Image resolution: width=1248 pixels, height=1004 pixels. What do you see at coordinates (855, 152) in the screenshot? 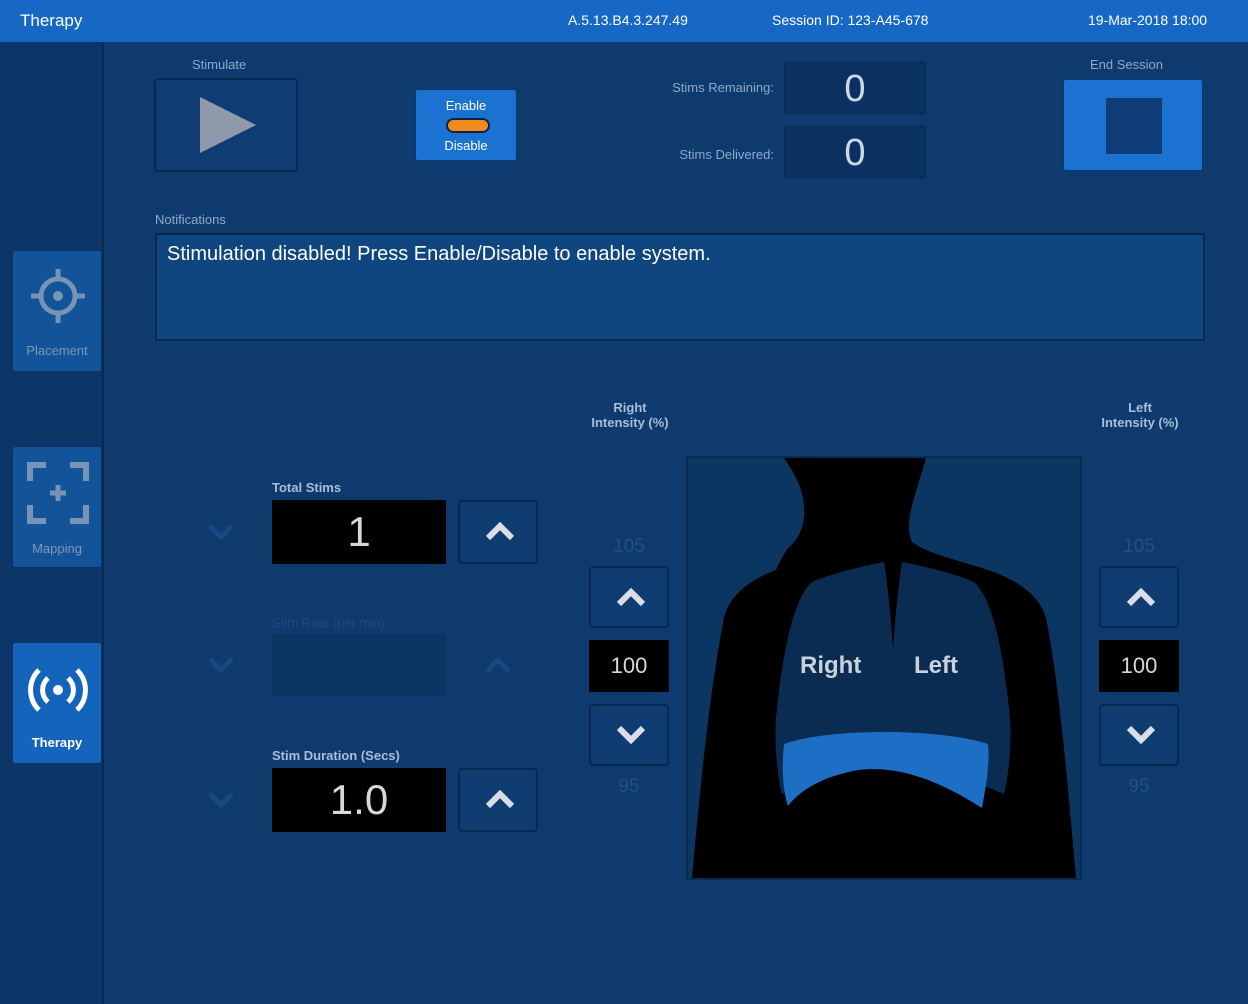
I see `stims-delivered-value: 0` at bounding box center [855, 152].